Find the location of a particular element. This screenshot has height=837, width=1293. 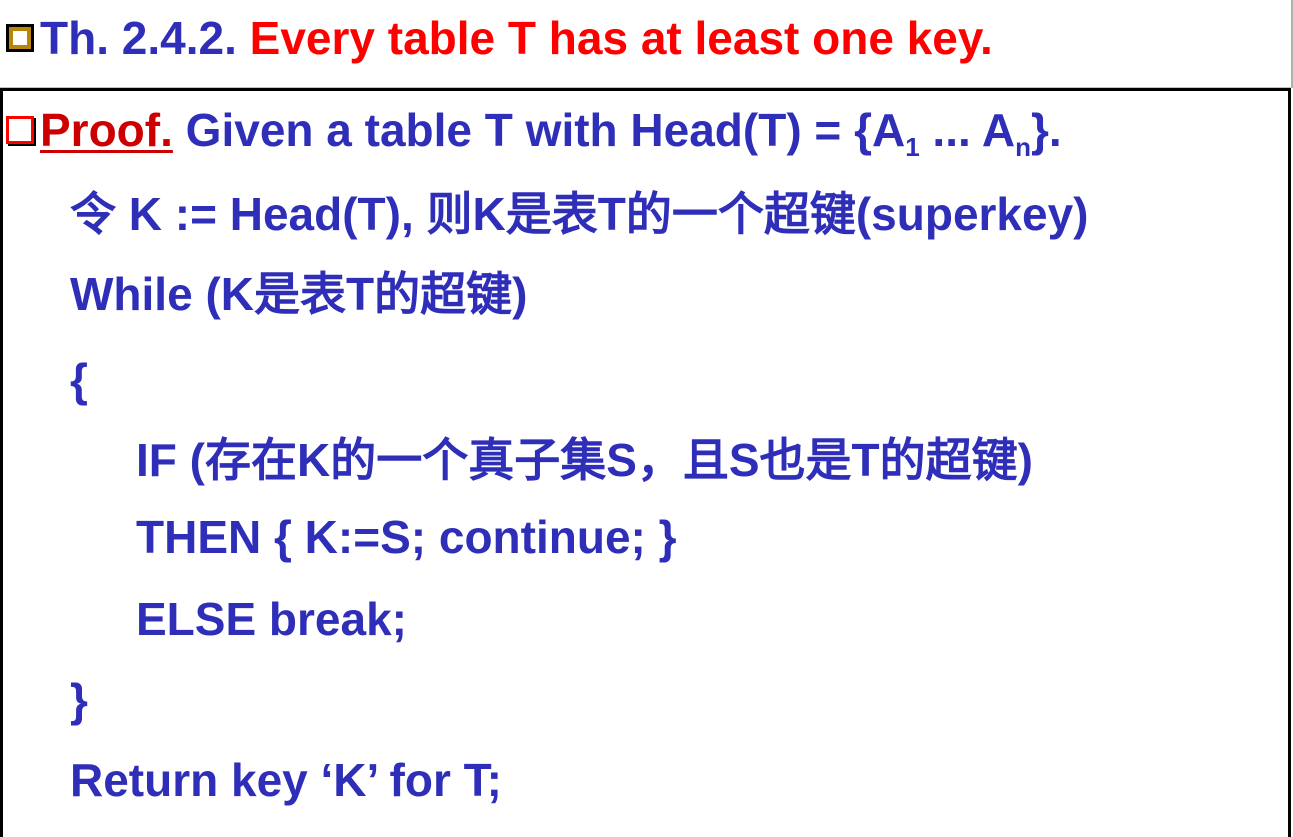

proof-line-else: ELSE break; is located at coordinates (271, 619).